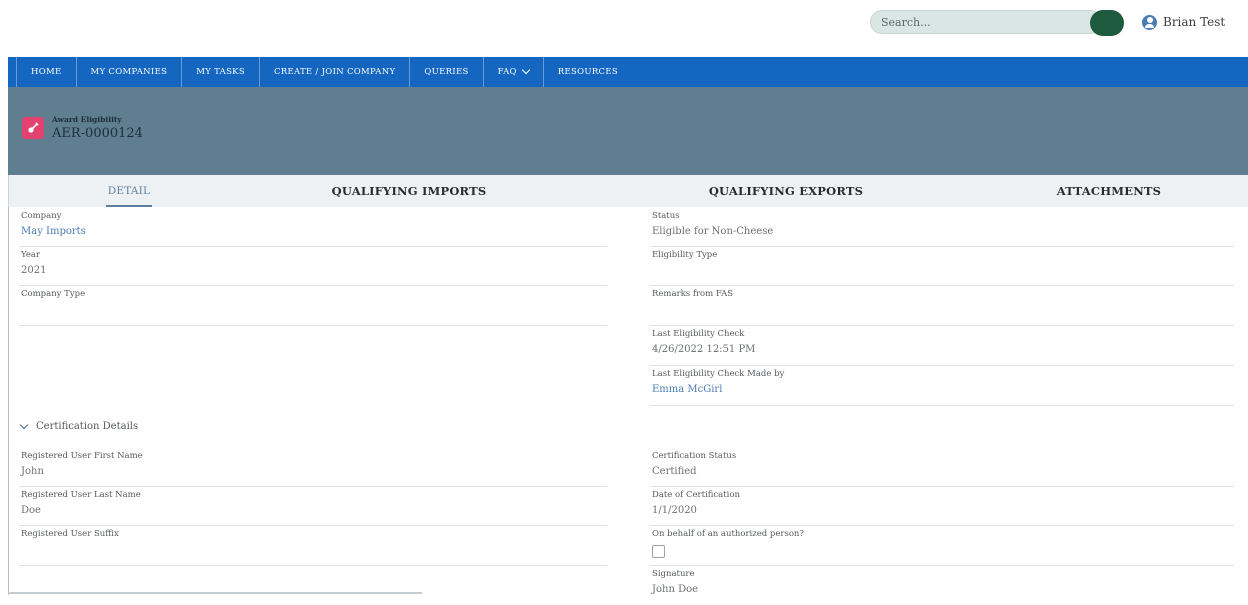 This screenshot has height=605, width=1248. Describe the element at coordinates (313, 305) in the screenshot. I see `field-company-type: Company Type` at that location.